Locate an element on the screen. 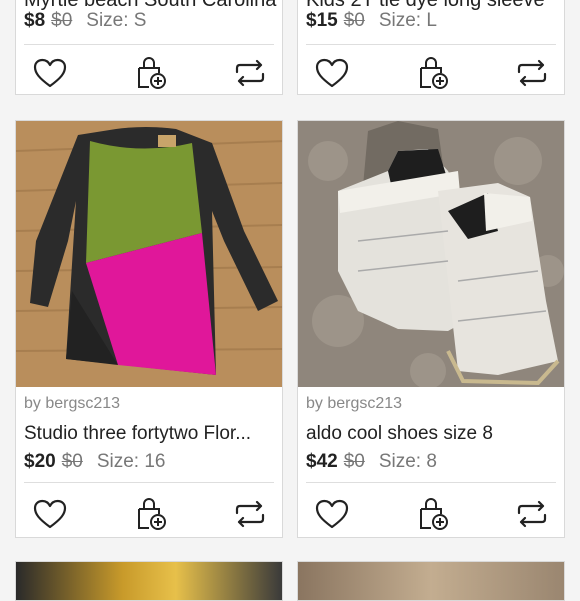  listing-title: aldo cool shoes size 8 is located at coordinates (435, 434).